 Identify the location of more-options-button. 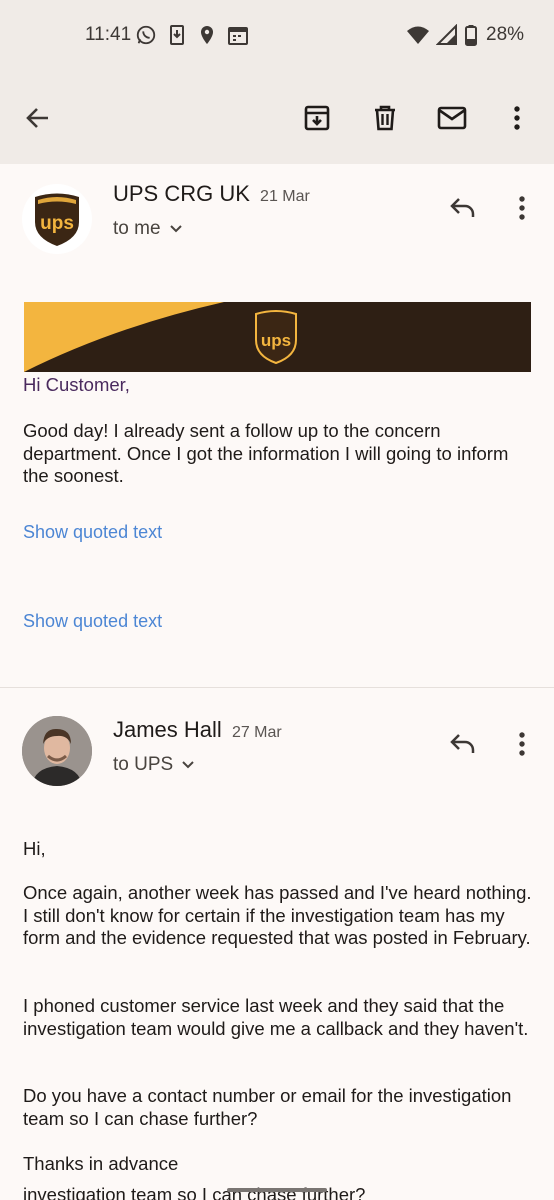
(517, 118).